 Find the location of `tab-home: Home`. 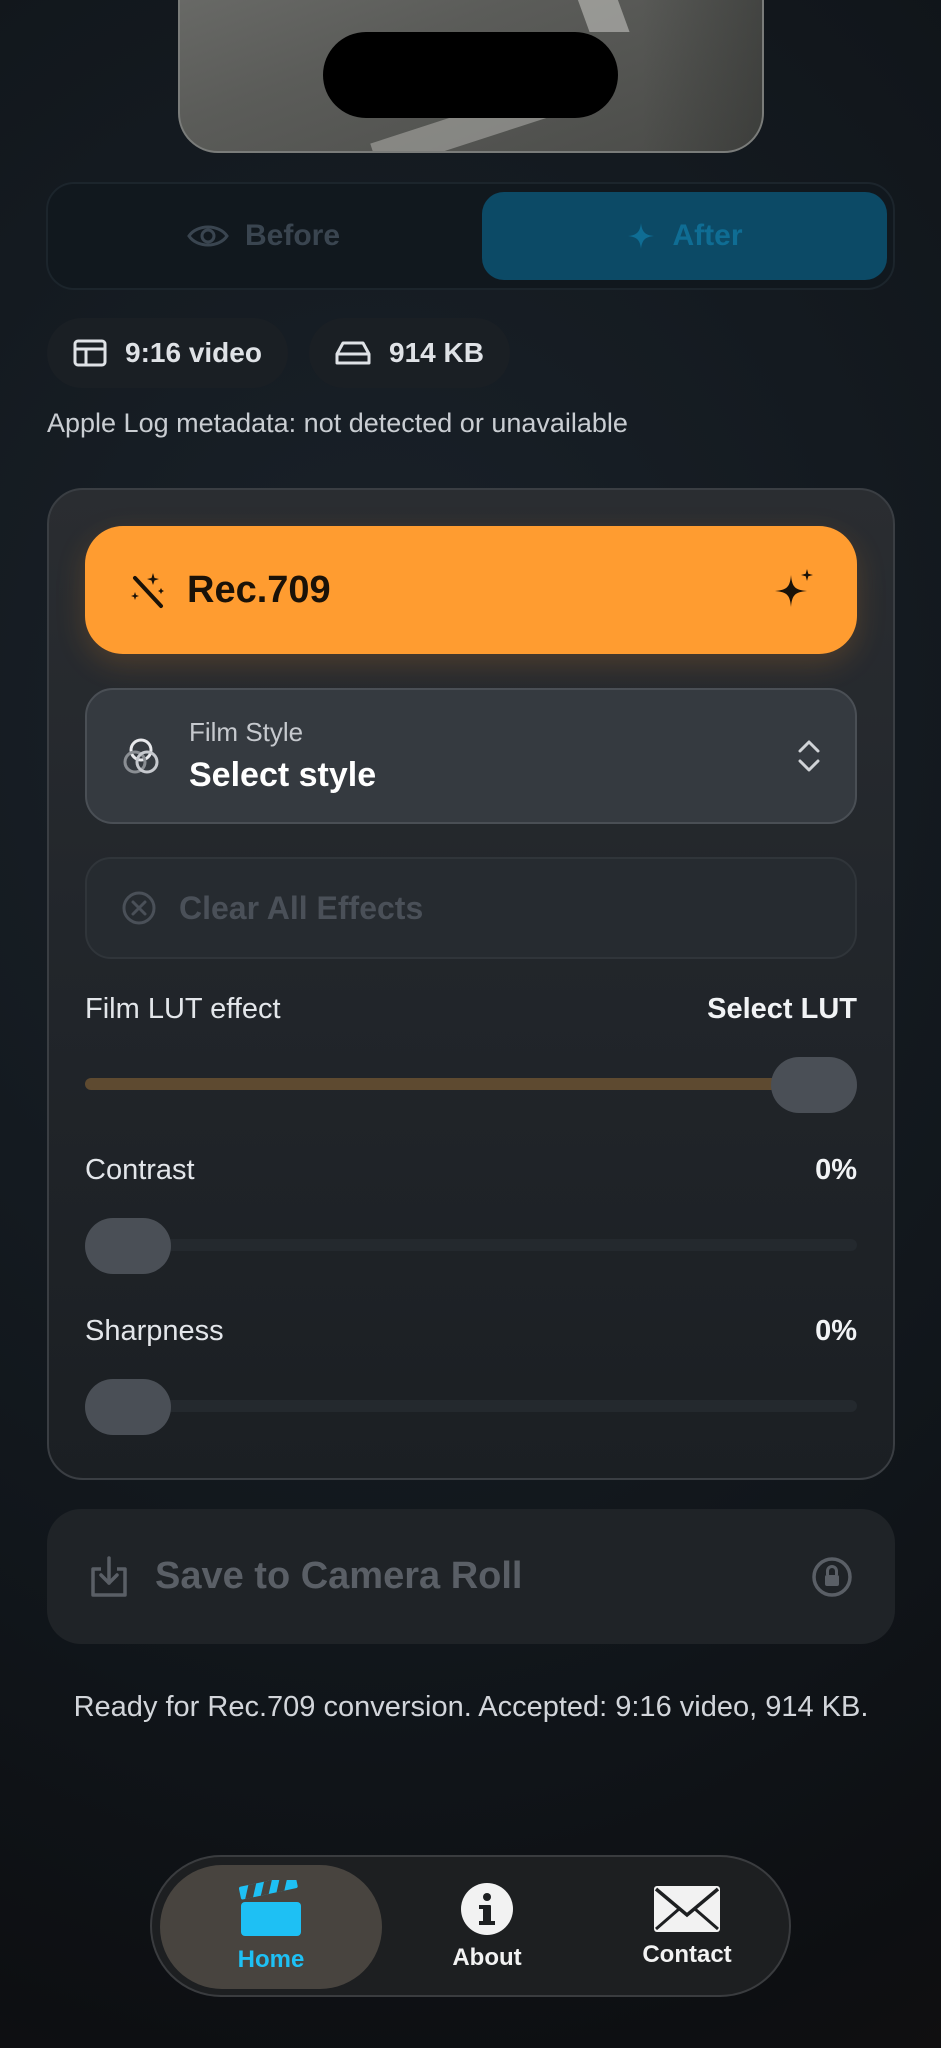

tab-home: Home is located at coordinates (271, 1927).